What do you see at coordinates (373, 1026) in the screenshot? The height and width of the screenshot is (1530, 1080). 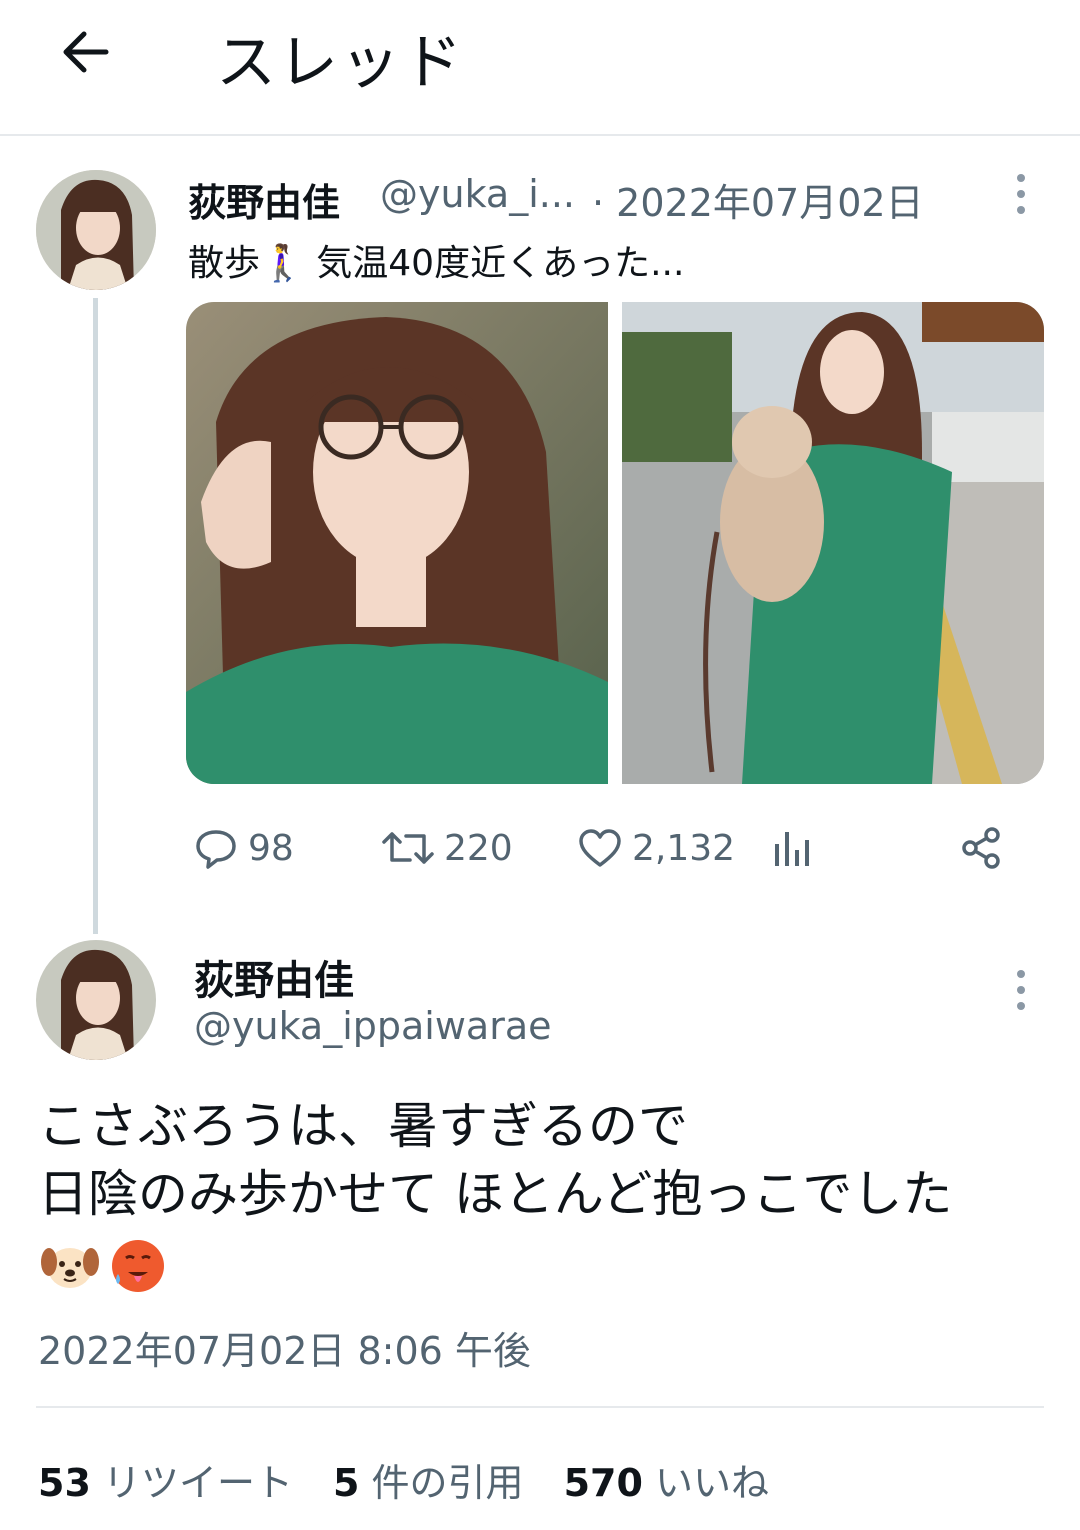 I see `tweet2-author-handle: @yuka_ippaiwarae` at bounding box center [373, 1026].